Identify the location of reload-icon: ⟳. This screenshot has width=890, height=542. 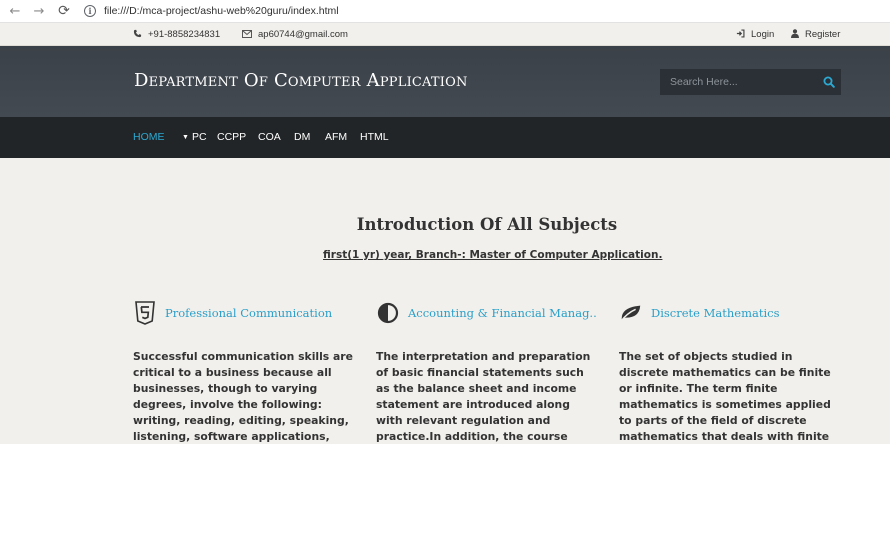
(64, 11).